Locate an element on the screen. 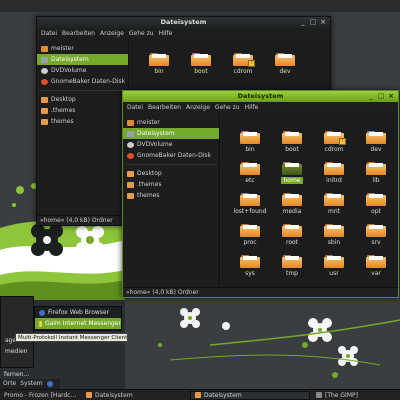 The image size is (400, 400). panel-menu-orte: Orte is located at coordinates (9, 384).